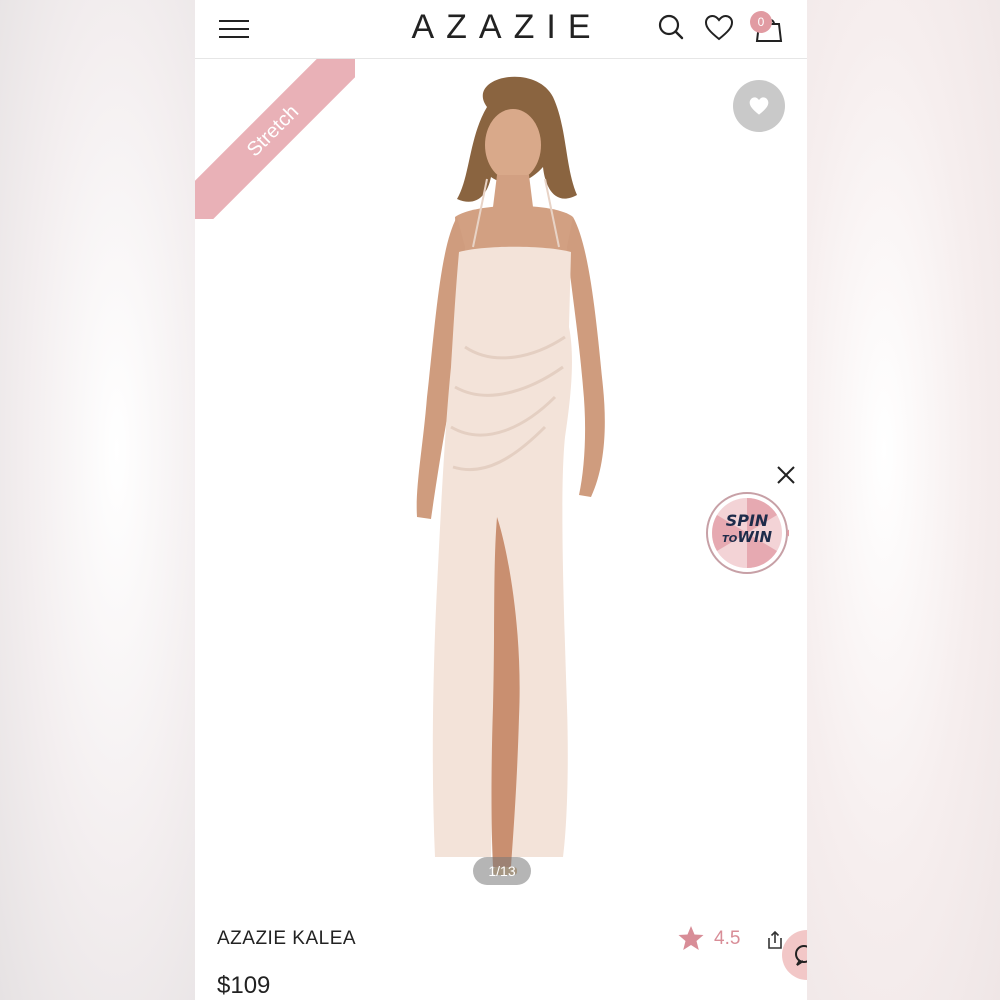  What do you see at coordinates (719, 28) in the screenshot?
I see `heart-icon` at bounding box center [719, 28].